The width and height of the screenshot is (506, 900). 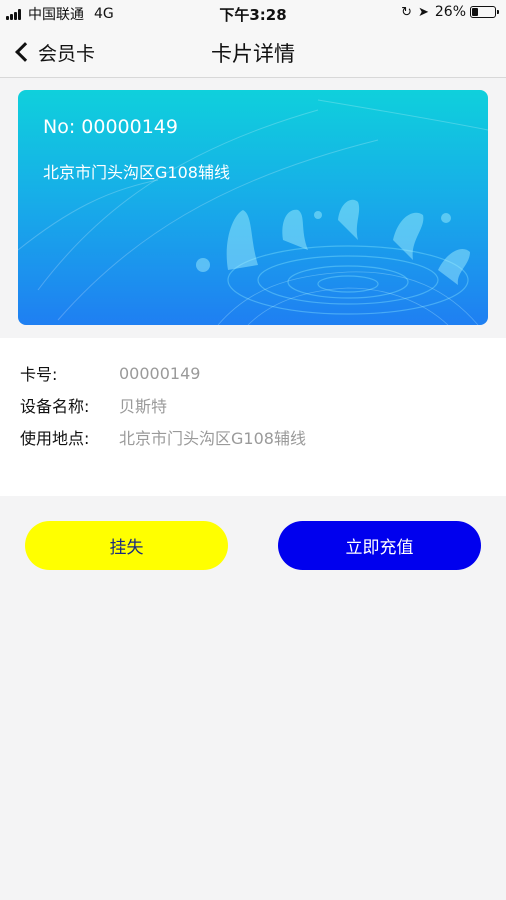 I want to click on card-location: 北京市门头沟区G108辅线, so click(x=136, y=172).